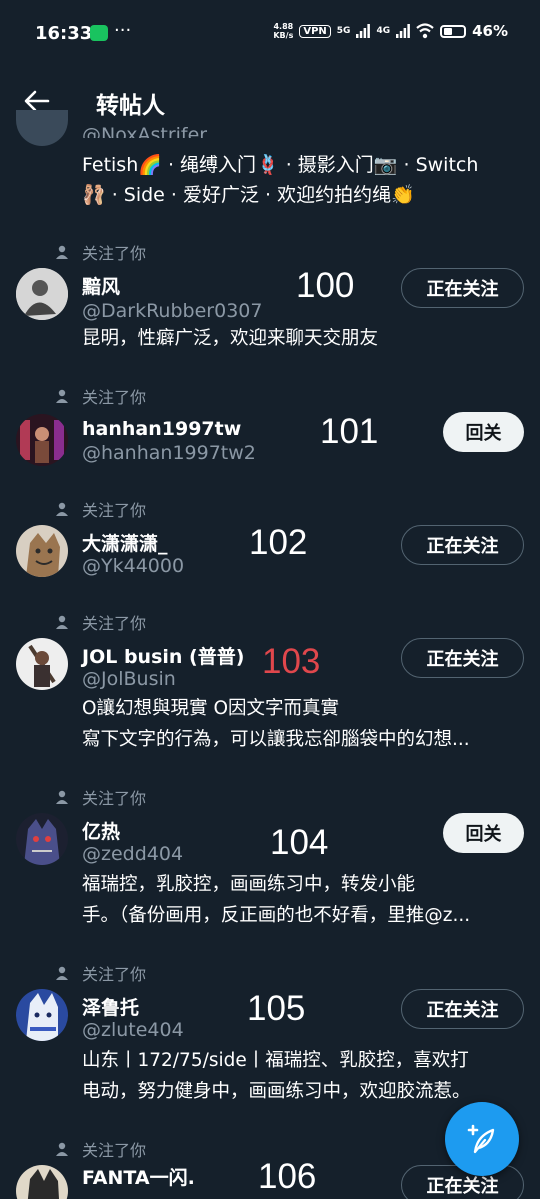 This screenshot has width=540, height=1199. I want to click on compose-button, so click(482, 1139).